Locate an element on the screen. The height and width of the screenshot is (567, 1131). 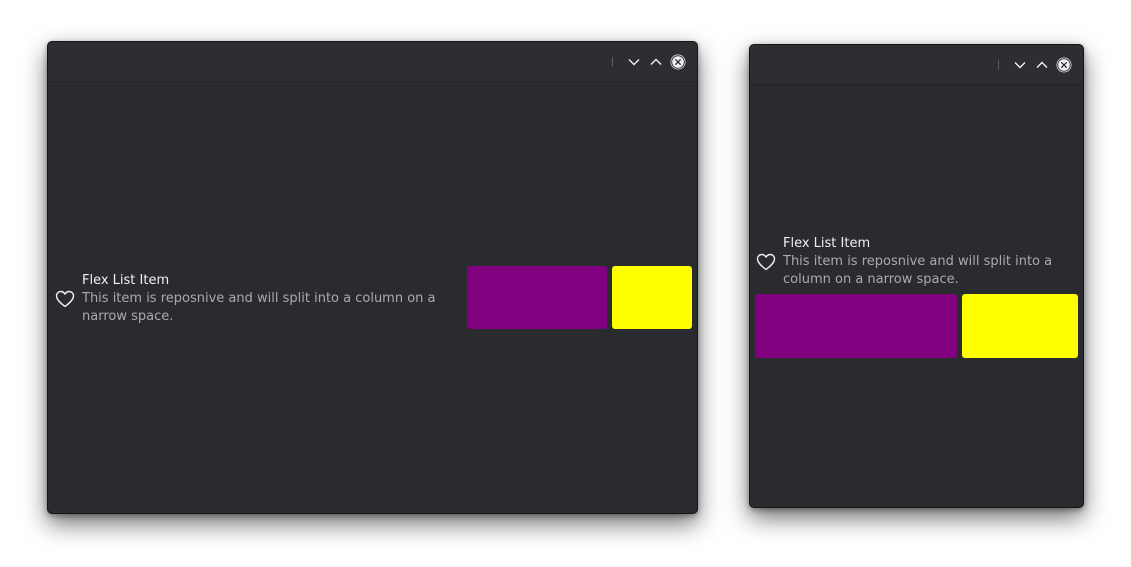
item-subtitle-line2: narrow space. is located at coordinates (128, 316).